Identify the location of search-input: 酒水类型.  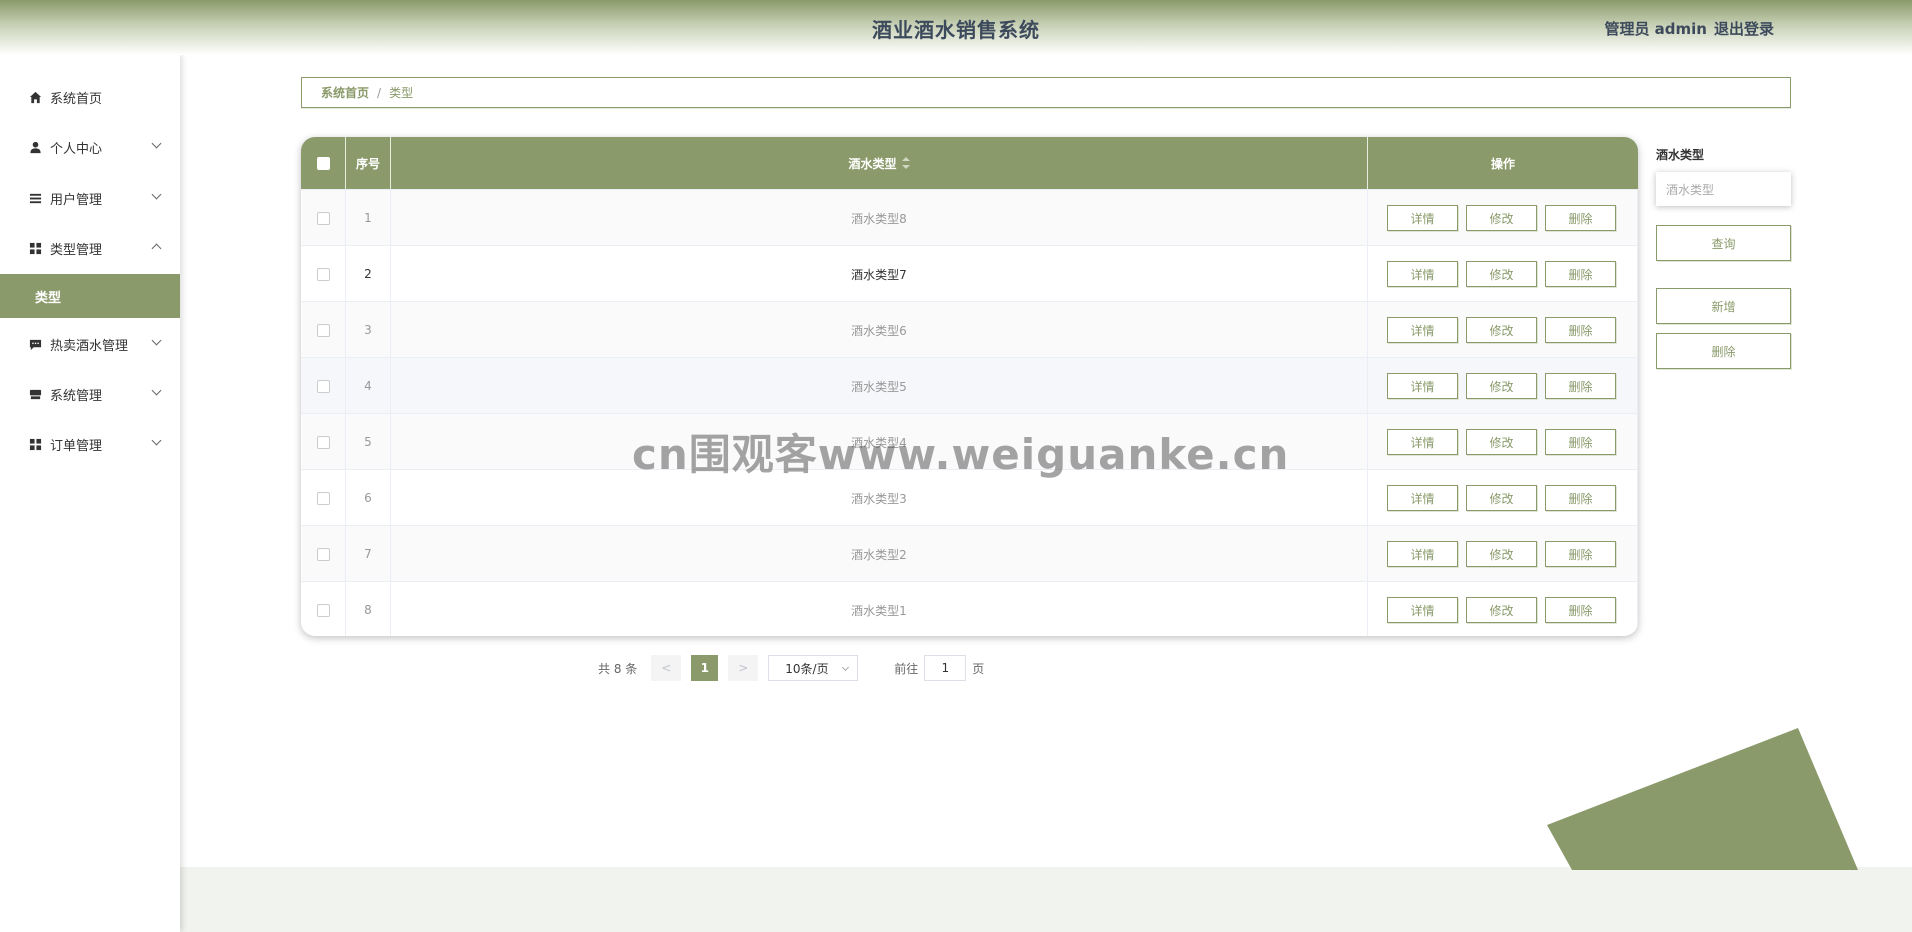
(1723, 189).